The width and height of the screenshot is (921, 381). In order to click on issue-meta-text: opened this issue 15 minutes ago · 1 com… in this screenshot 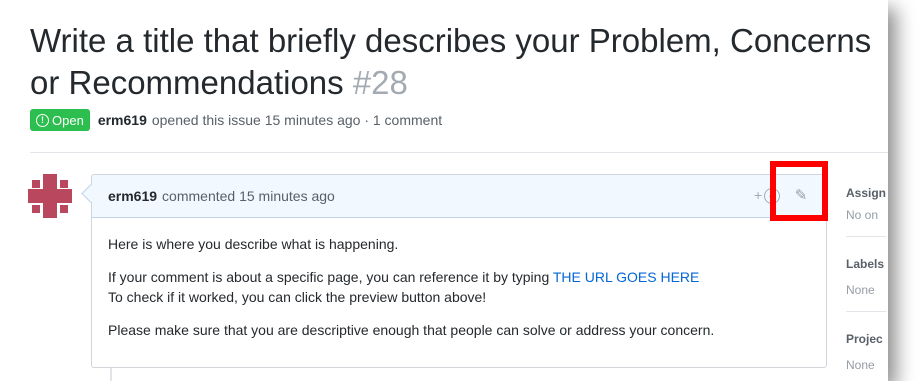, I will do `click(297, 120)`.